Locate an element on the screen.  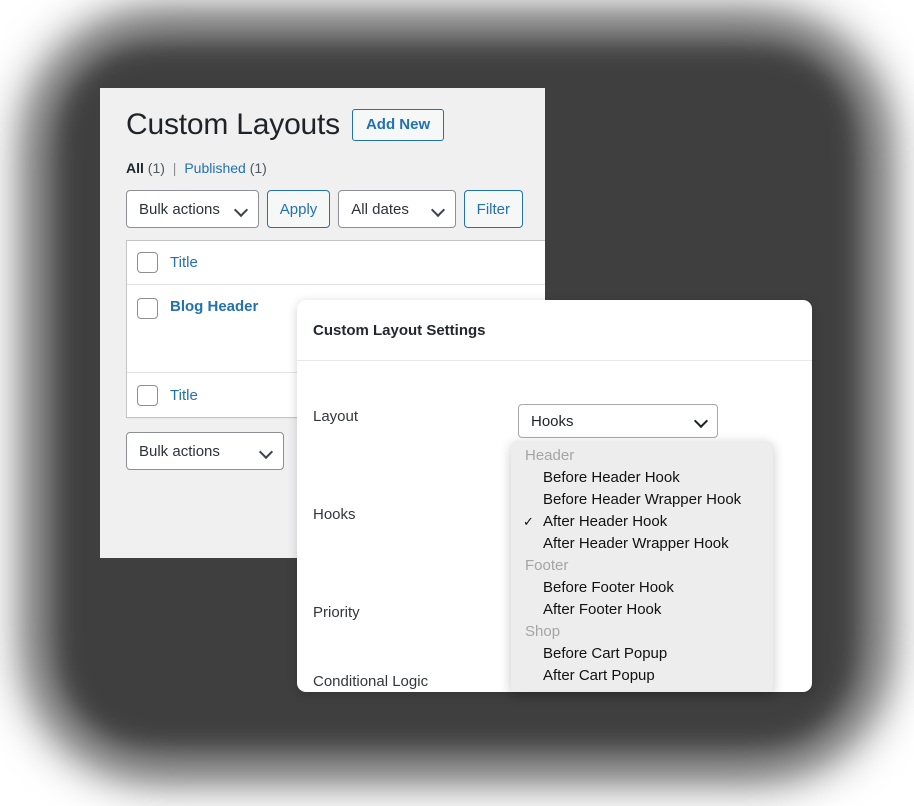
option-item: Before Header Wrapper Hook is located at coordinates (642, 500).